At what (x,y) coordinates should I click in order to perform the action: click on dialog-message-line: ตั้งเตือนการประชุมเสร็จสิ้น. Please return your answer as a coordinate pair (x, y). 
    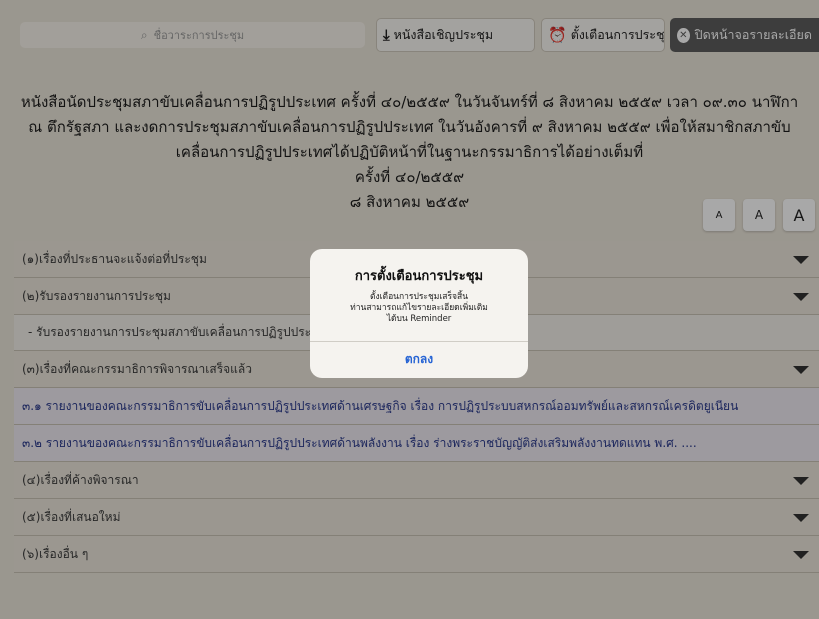
    Looking at the image, I should click on (419, 297).